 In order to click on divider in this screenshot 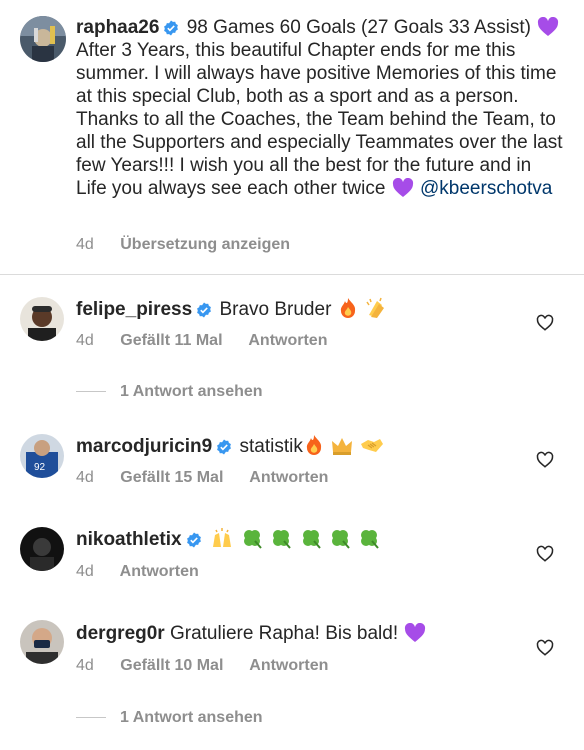, I will do `click(292, 274)`.